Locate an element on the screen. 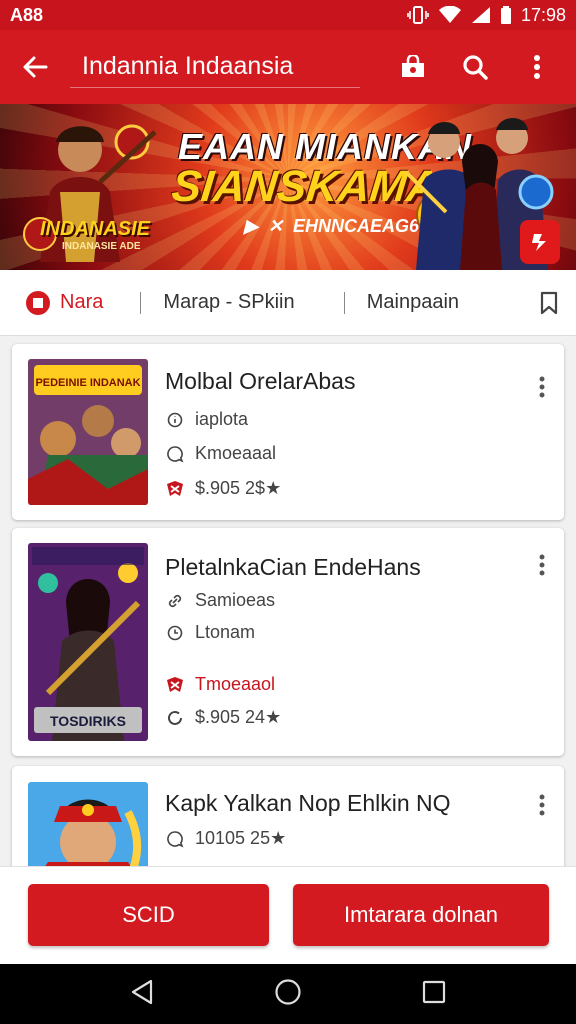  primary-button: SCID is located at coordinates (148, 915).